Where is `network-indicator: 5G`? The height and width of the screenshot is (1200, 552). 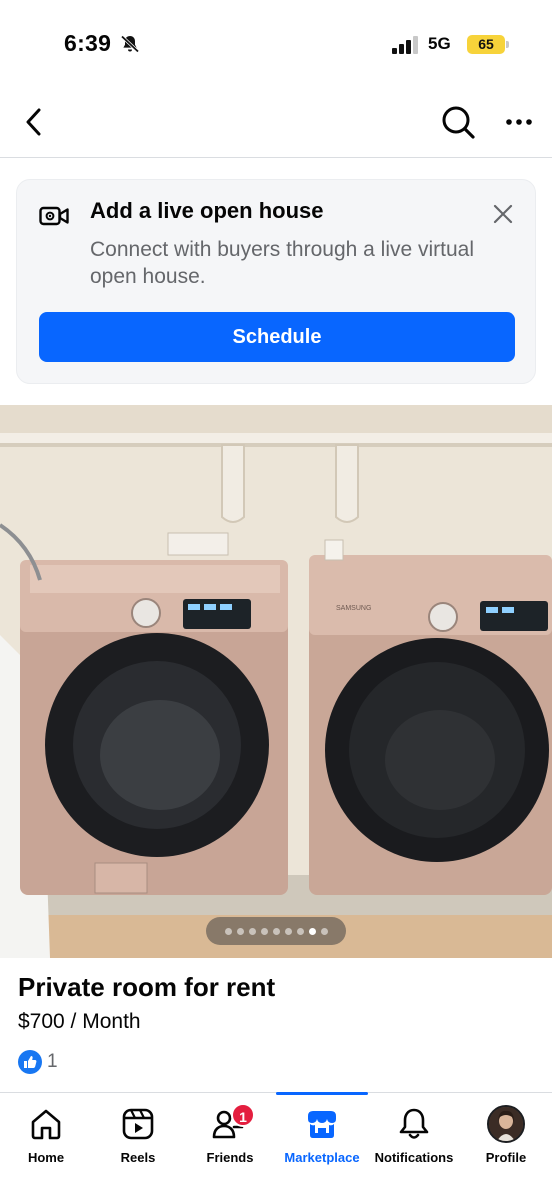
network-indicator: 5G is located at coordinates (439, 43).